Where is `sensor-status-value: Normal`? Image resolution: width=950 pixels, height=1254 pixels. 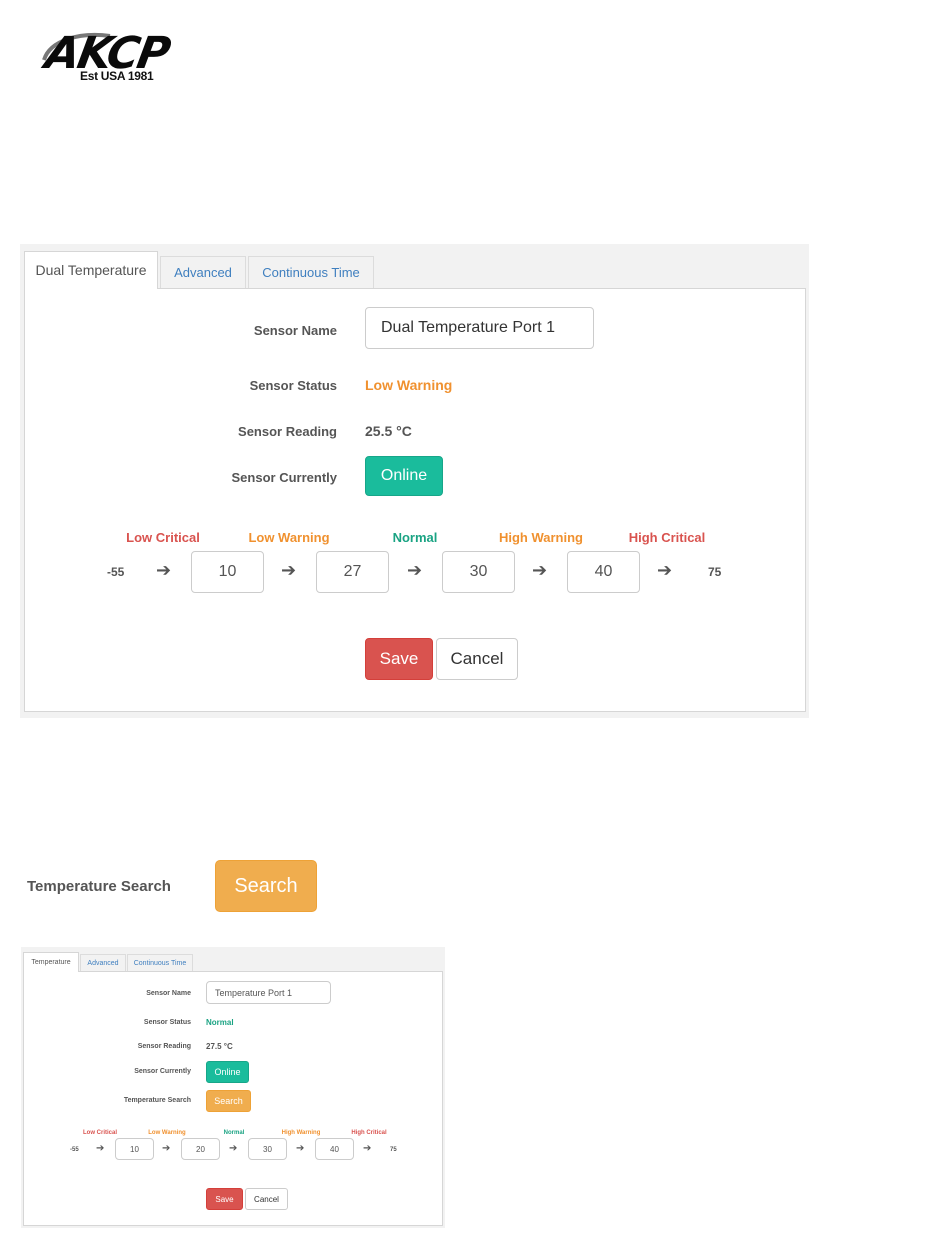 sensor-status-value: Normal is located at coordinates (220, 1022).